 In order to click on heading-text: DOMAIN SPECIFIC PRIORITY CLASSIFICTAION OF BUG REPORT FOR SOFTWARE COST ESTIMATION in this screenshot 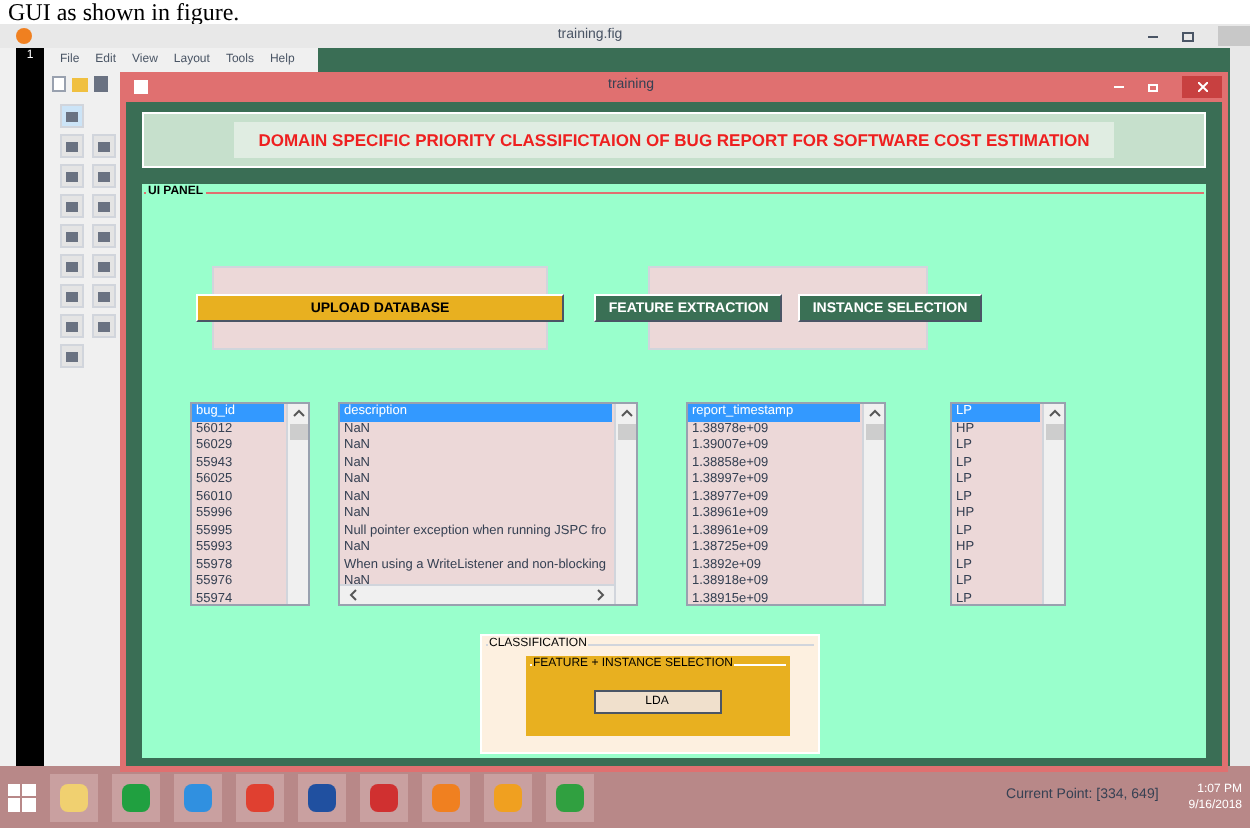, I will do `click(674, 140)`.